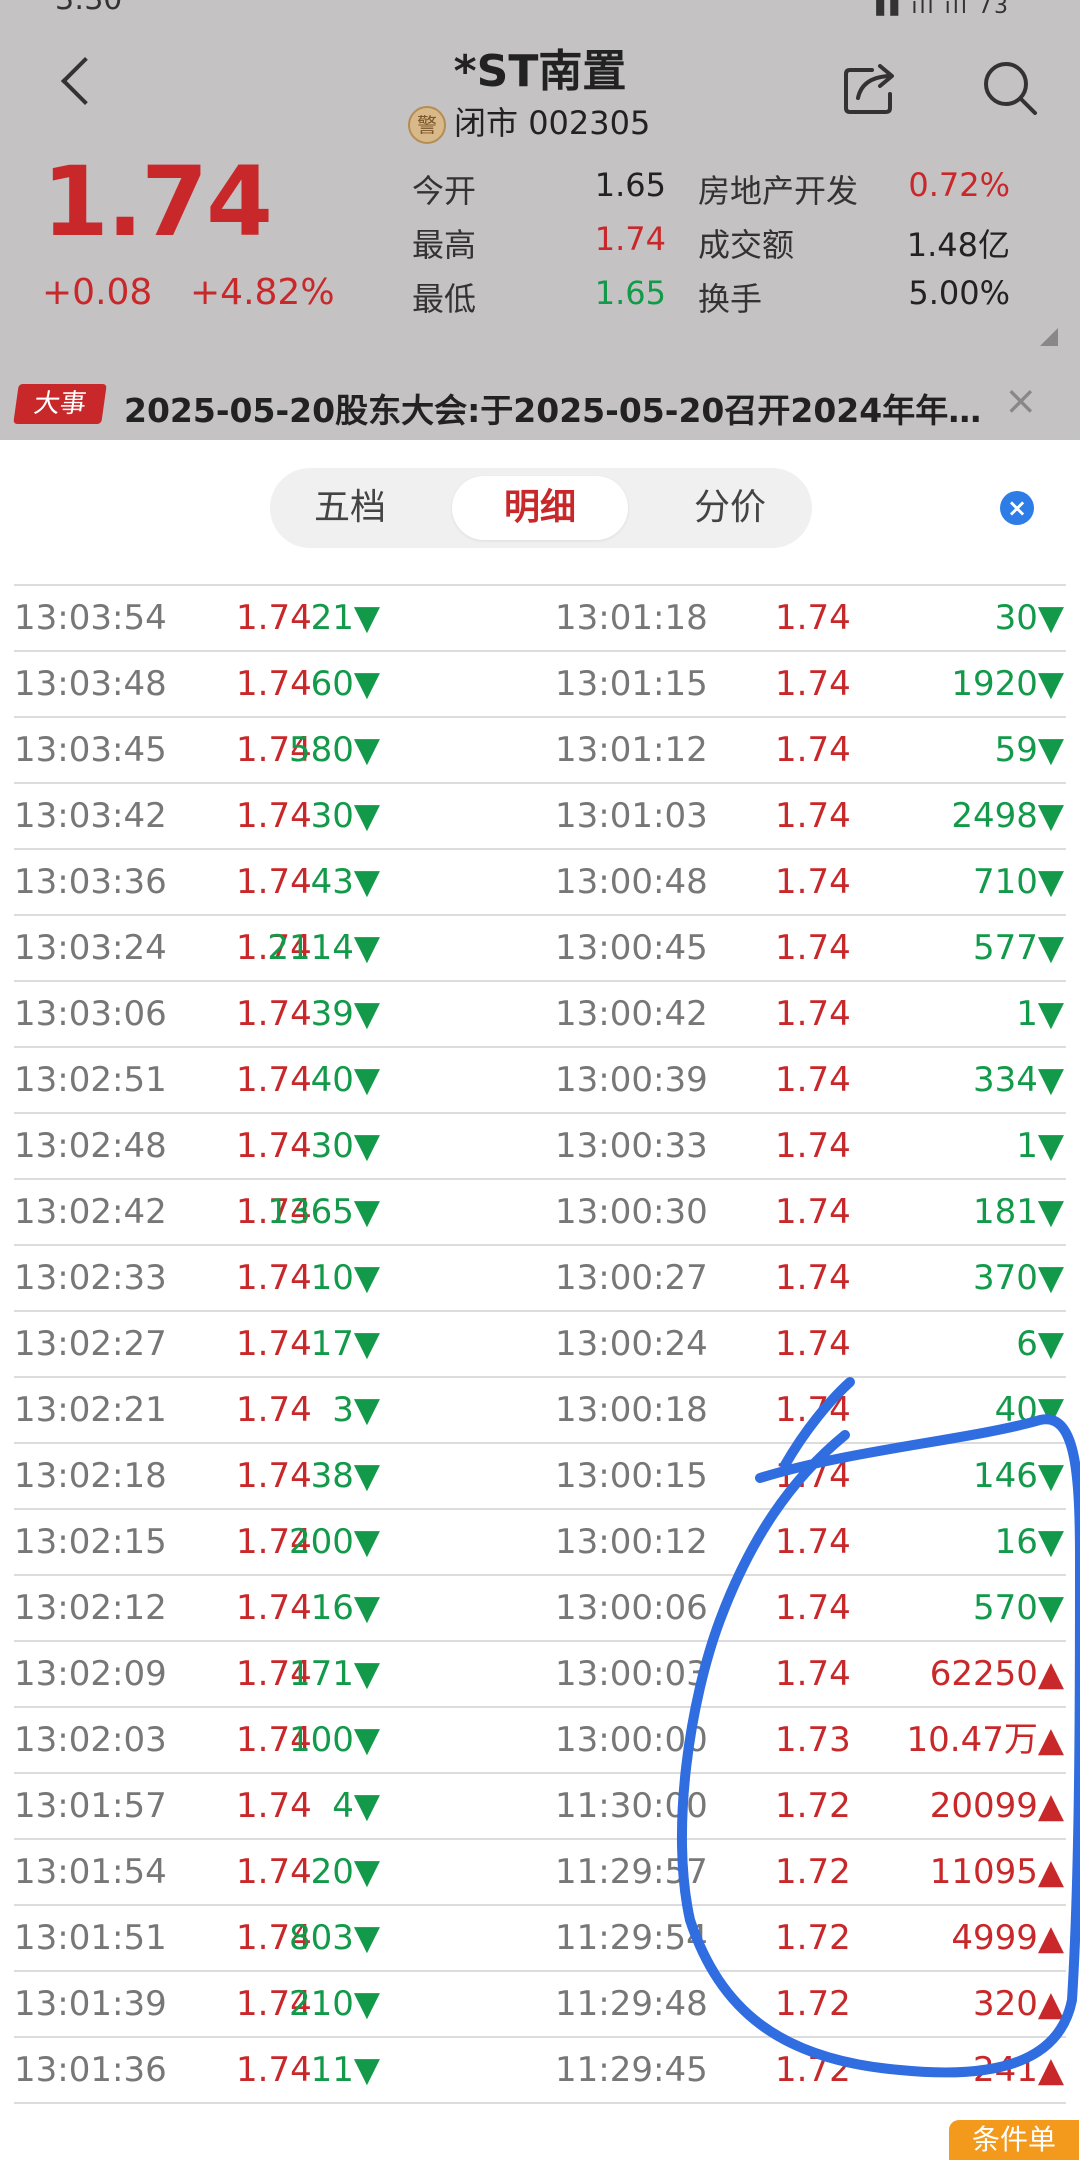 This screenshot has height=2160, width=1080. I want to click on signal-icon: ▮▮ ıll ıll 73, so click(942, 9).